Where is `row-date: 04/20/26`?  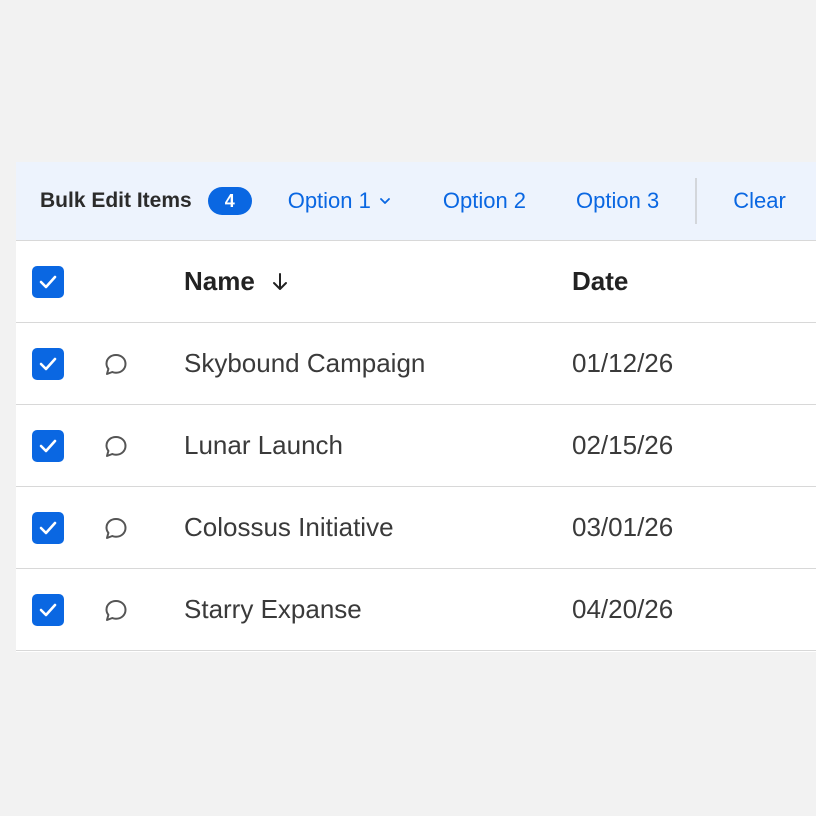
row-date: 04/20/26 is located at coordinates (623, 609).